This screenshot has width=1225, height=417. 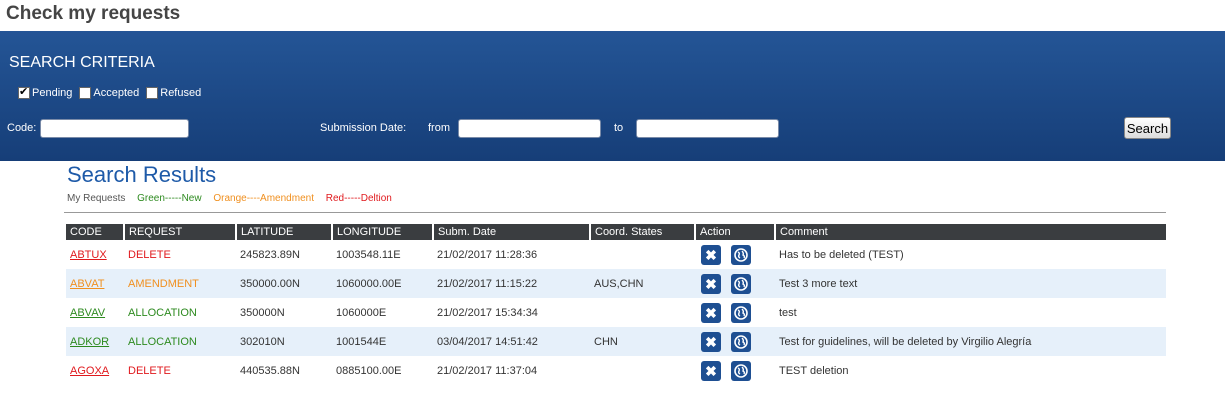 I want to click on cell-comment: Has to be deleted (TEST), so click(x=841, y=254).